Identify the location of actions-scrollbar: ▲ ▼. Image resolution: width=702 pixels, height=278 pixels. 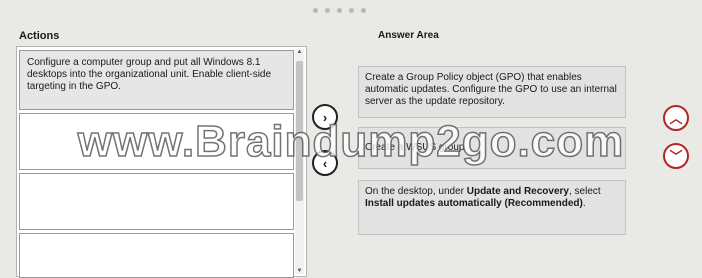
(299, 161).